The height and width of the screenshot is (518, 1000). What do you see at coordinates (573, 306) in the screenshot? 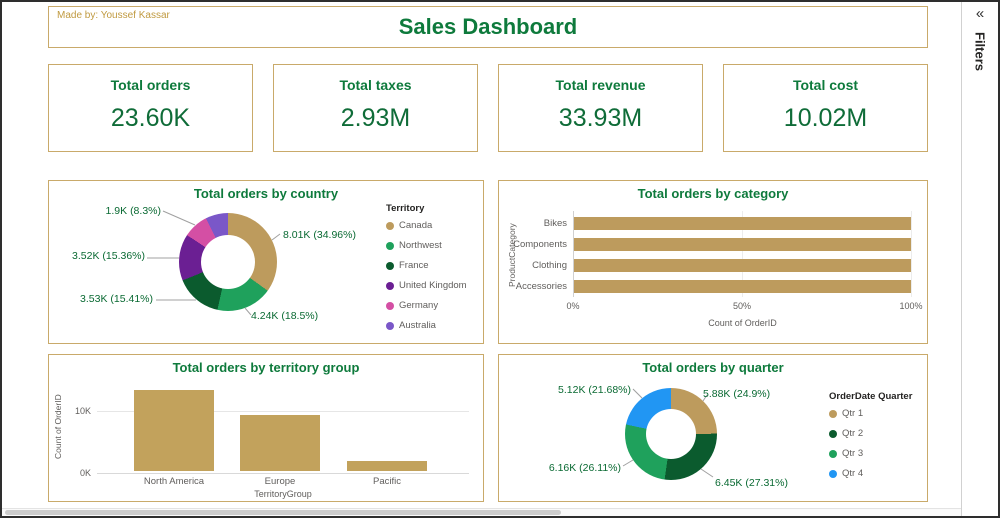
I see `x-tick: 0%` at bounding box center [573, 306].